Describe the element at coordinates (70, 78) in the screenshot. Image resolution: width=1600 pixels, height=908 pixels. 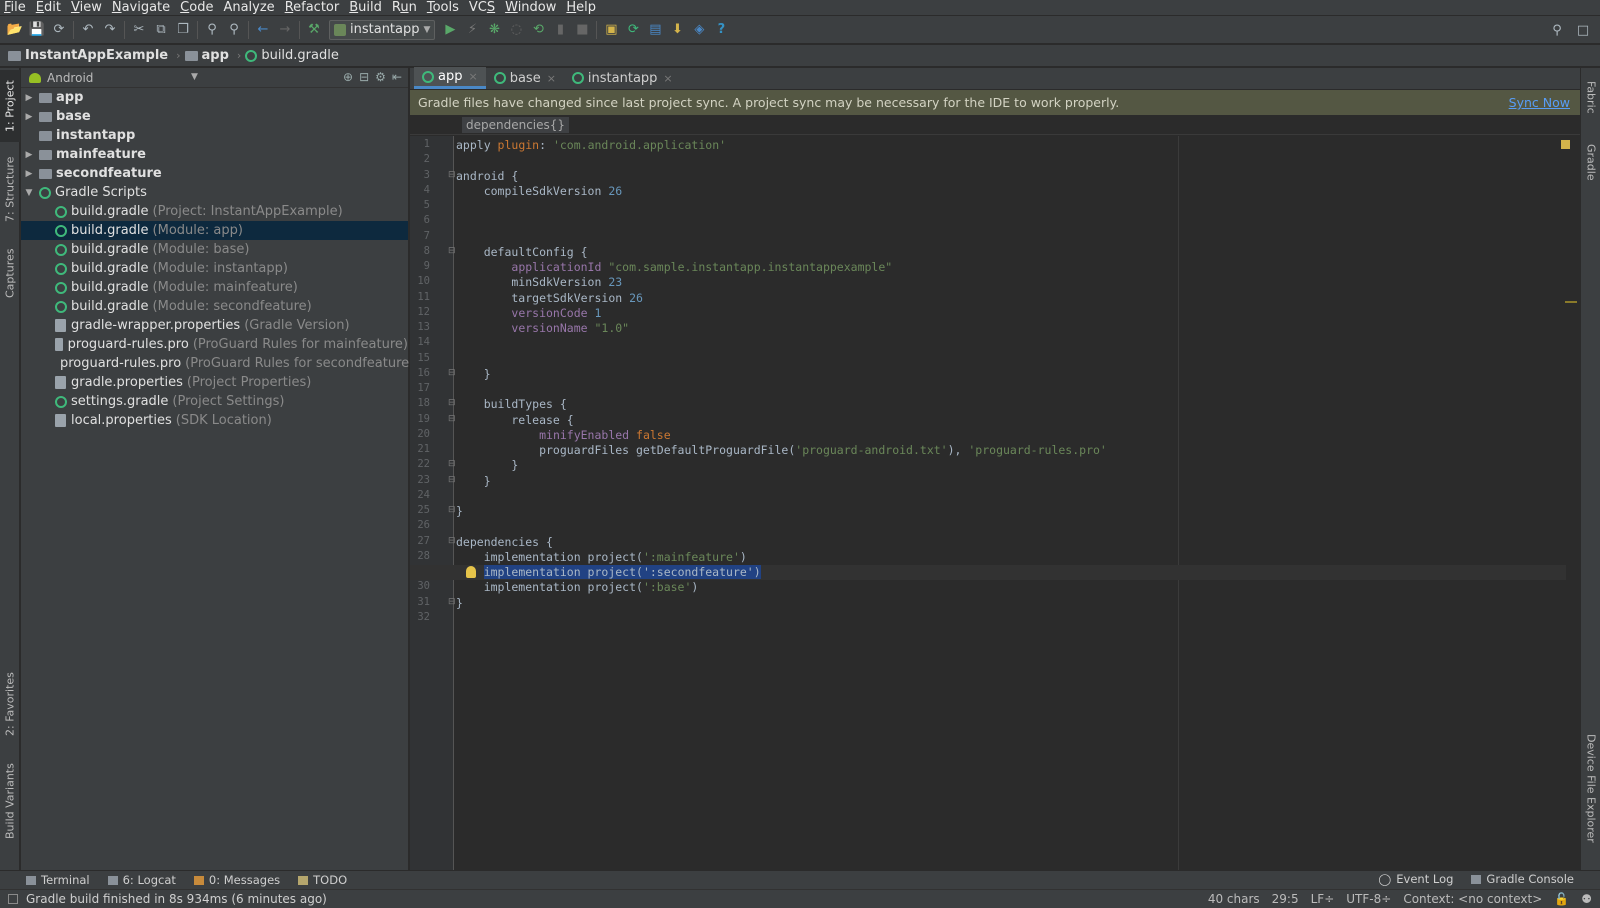
I see `project-view-select: Android` at that location.